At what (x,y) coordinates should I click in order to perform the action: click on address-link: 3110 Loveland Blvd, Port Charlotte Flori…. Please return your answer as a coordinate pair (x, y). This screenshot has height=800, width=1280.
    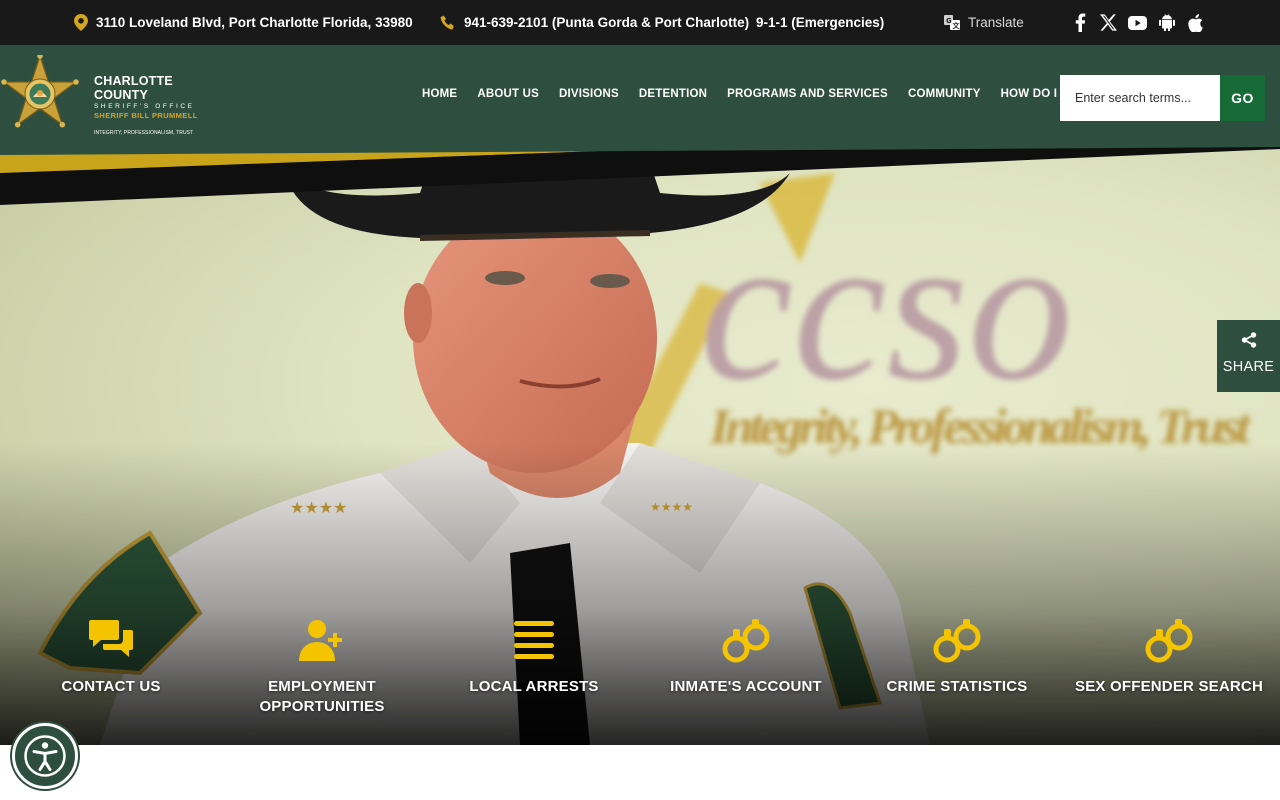
    Looking at the image, I should click on (243, 22).